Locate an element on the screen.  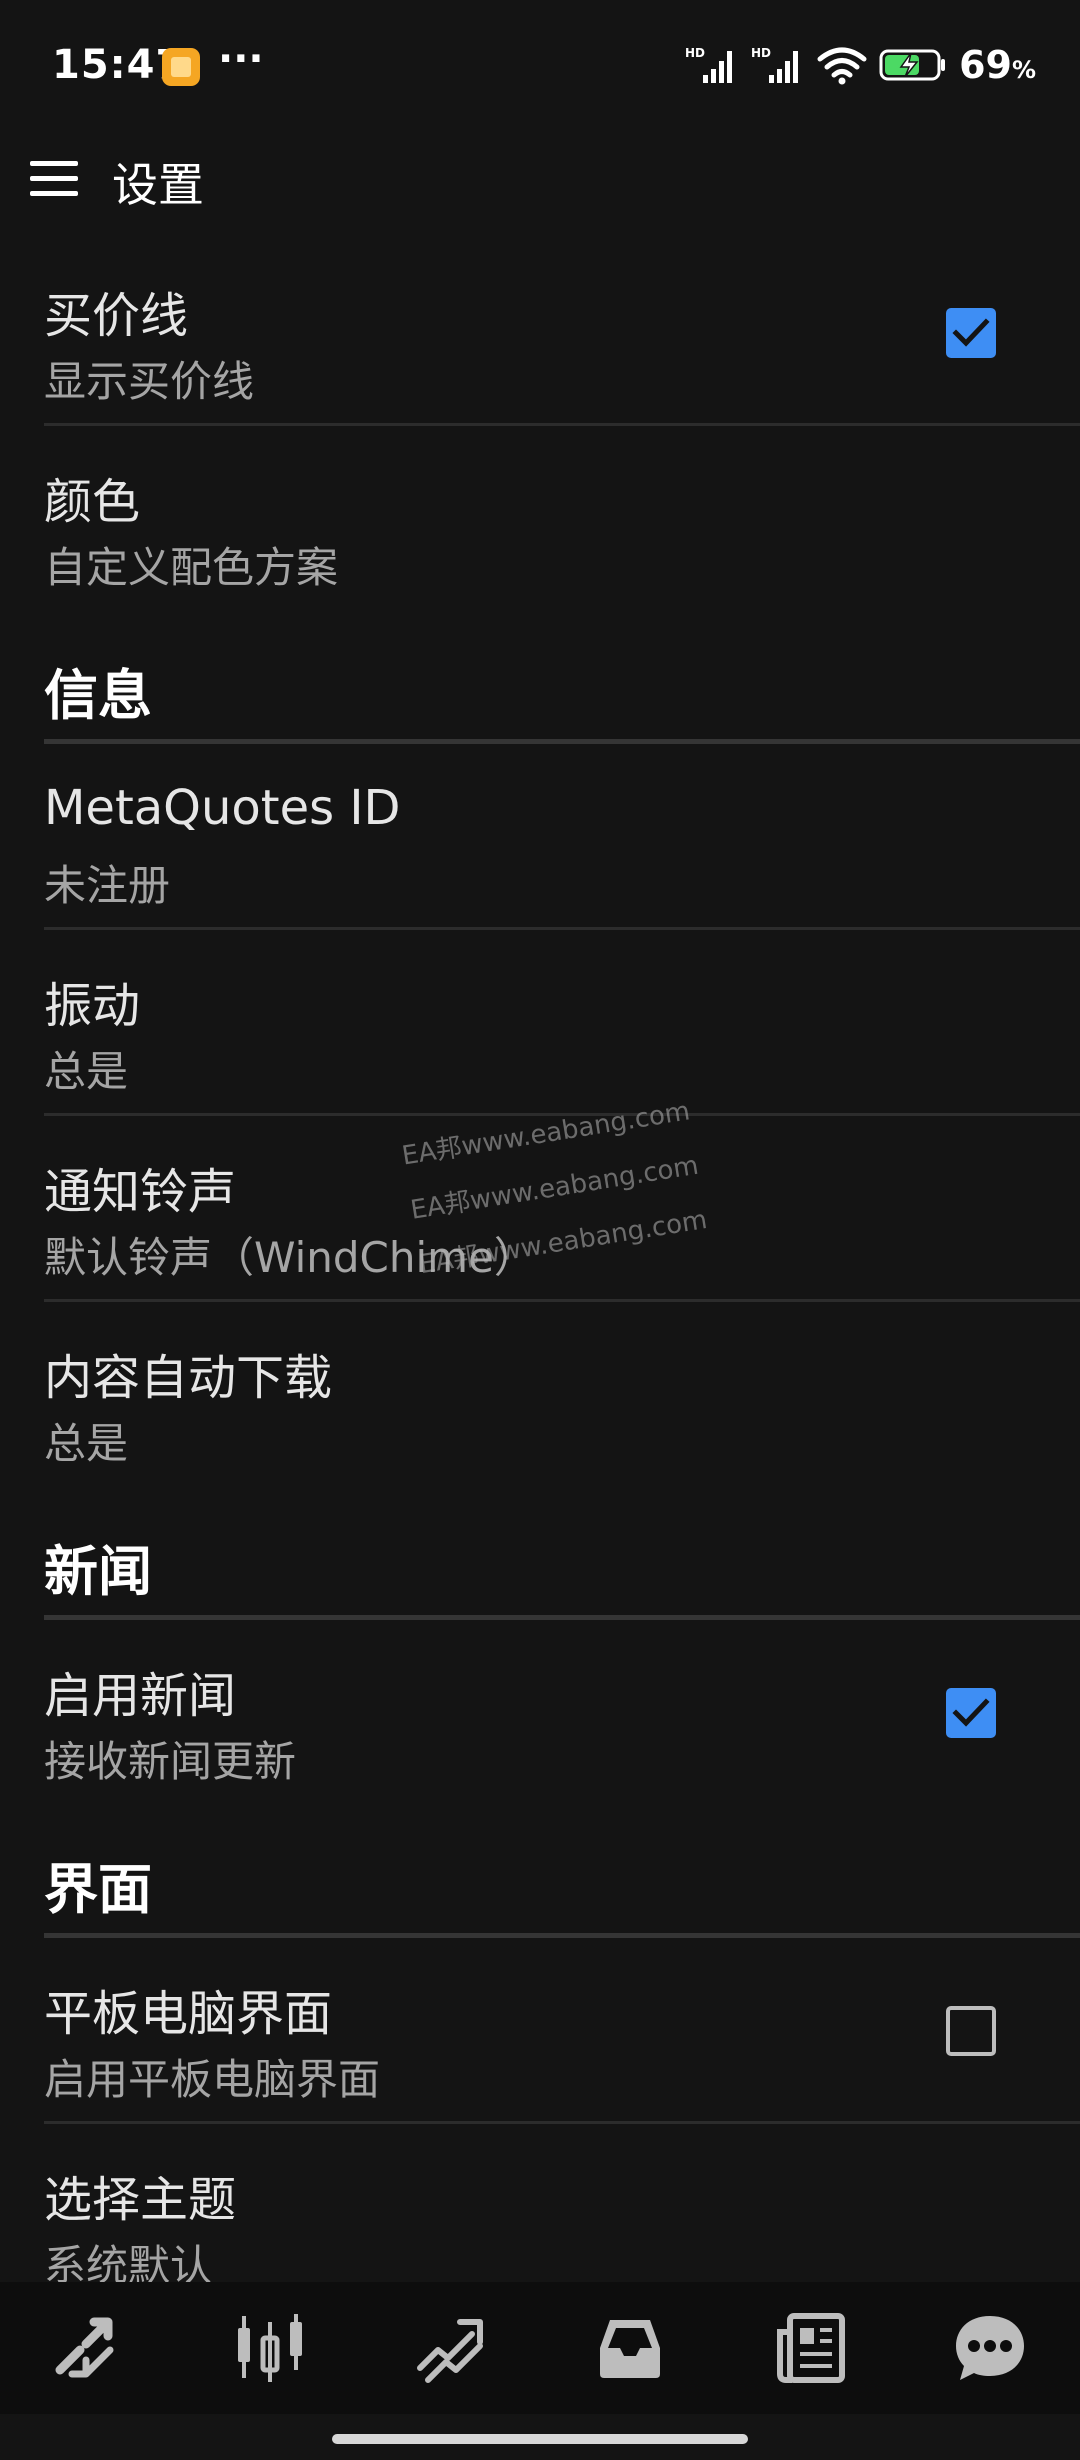
news-icon is located at coordinates (811, 2348).